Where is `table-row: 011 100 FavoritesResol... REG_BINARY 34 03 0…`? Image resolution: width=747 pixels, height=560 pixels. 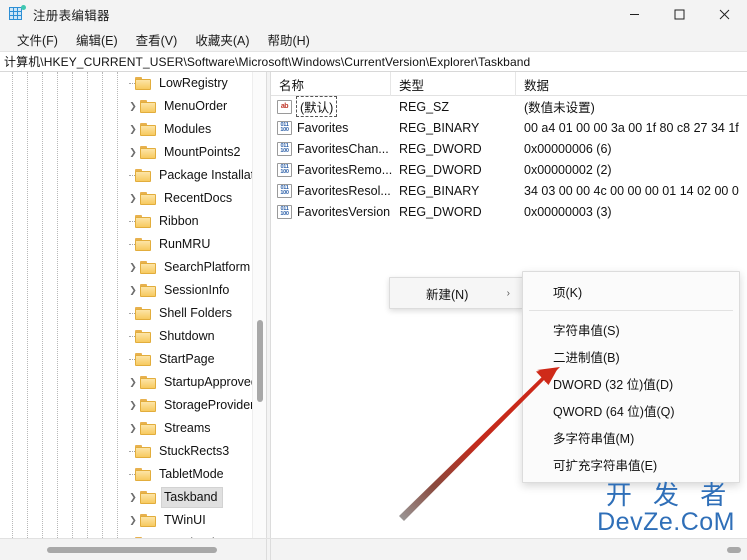 table-row: 011 100 FavoritesResol... REG_BINARY 34 03 0… is located at coordinates (509, 190).